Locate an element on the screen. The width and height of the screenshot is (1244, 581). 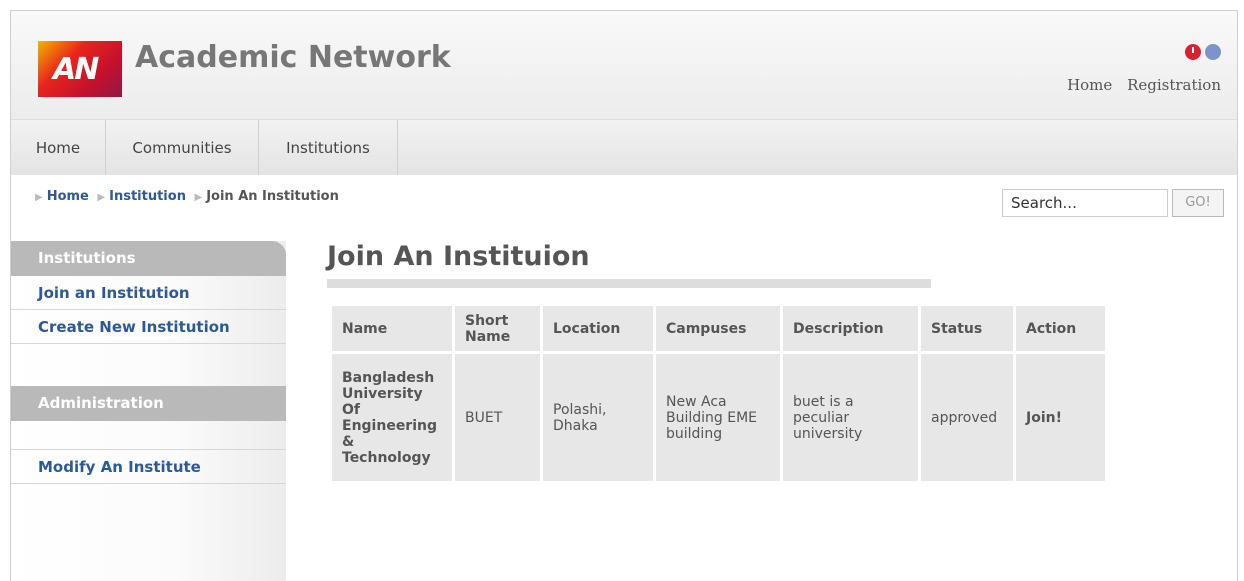
nav-item-communities: Communities is located at coordinates (182, 148).